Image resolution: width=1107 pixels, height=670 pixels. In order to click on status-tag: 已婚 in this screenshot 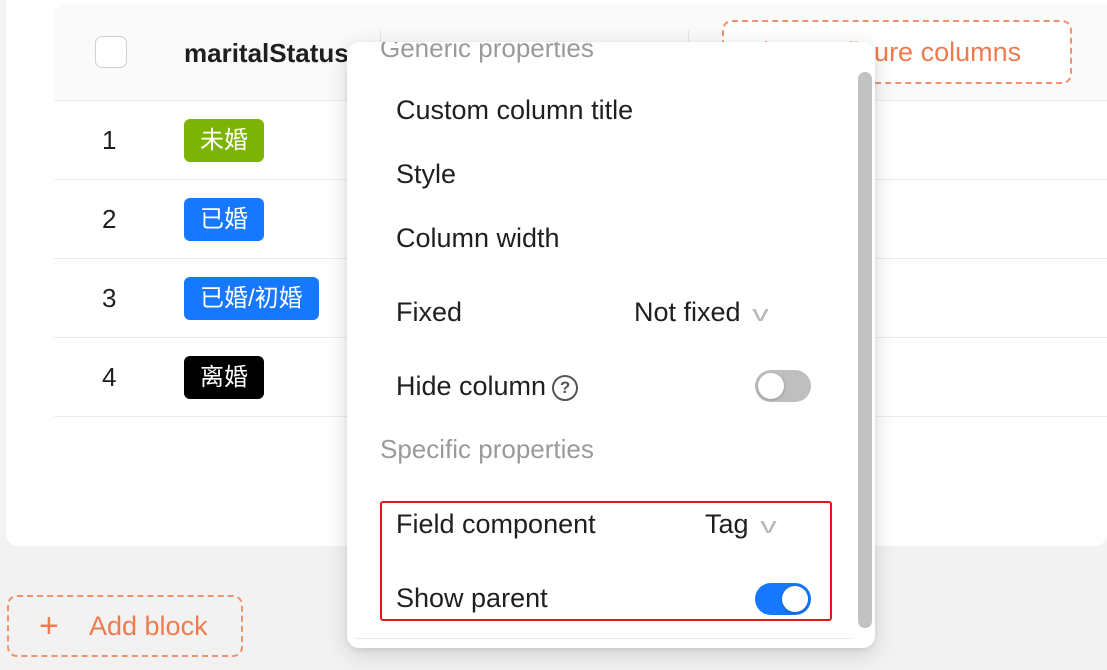, I will do `click(224, 219)`.